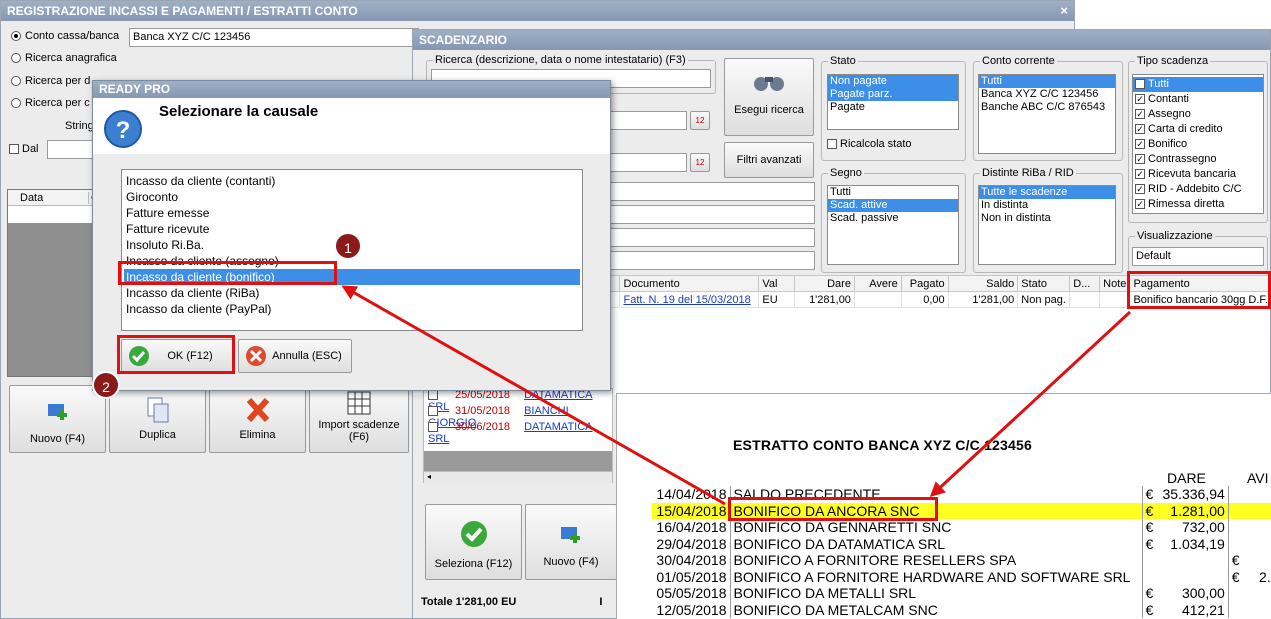 Image resolution: width=1271 pixels, height=619 pixels. I want to click on arrow-pagamento-to-statement, so click(1030, 404).